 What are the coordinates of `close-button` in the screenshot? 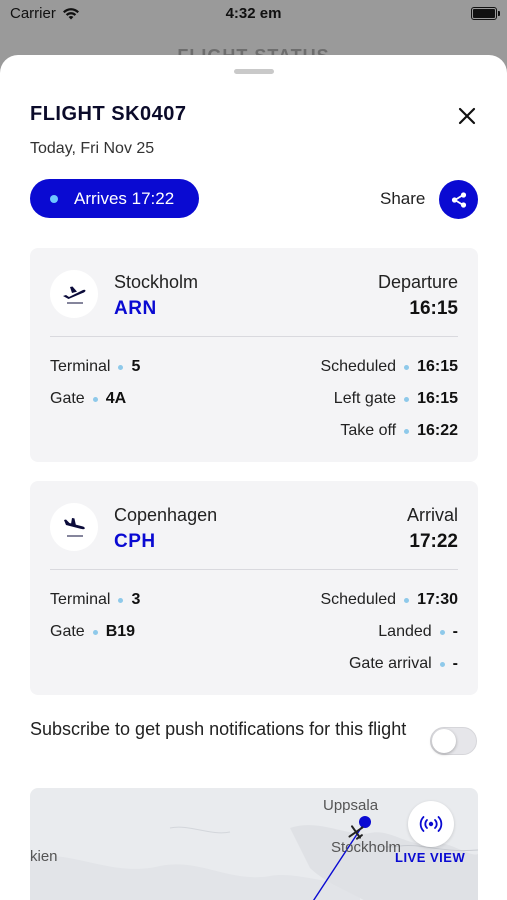 It's located at (467, 116).